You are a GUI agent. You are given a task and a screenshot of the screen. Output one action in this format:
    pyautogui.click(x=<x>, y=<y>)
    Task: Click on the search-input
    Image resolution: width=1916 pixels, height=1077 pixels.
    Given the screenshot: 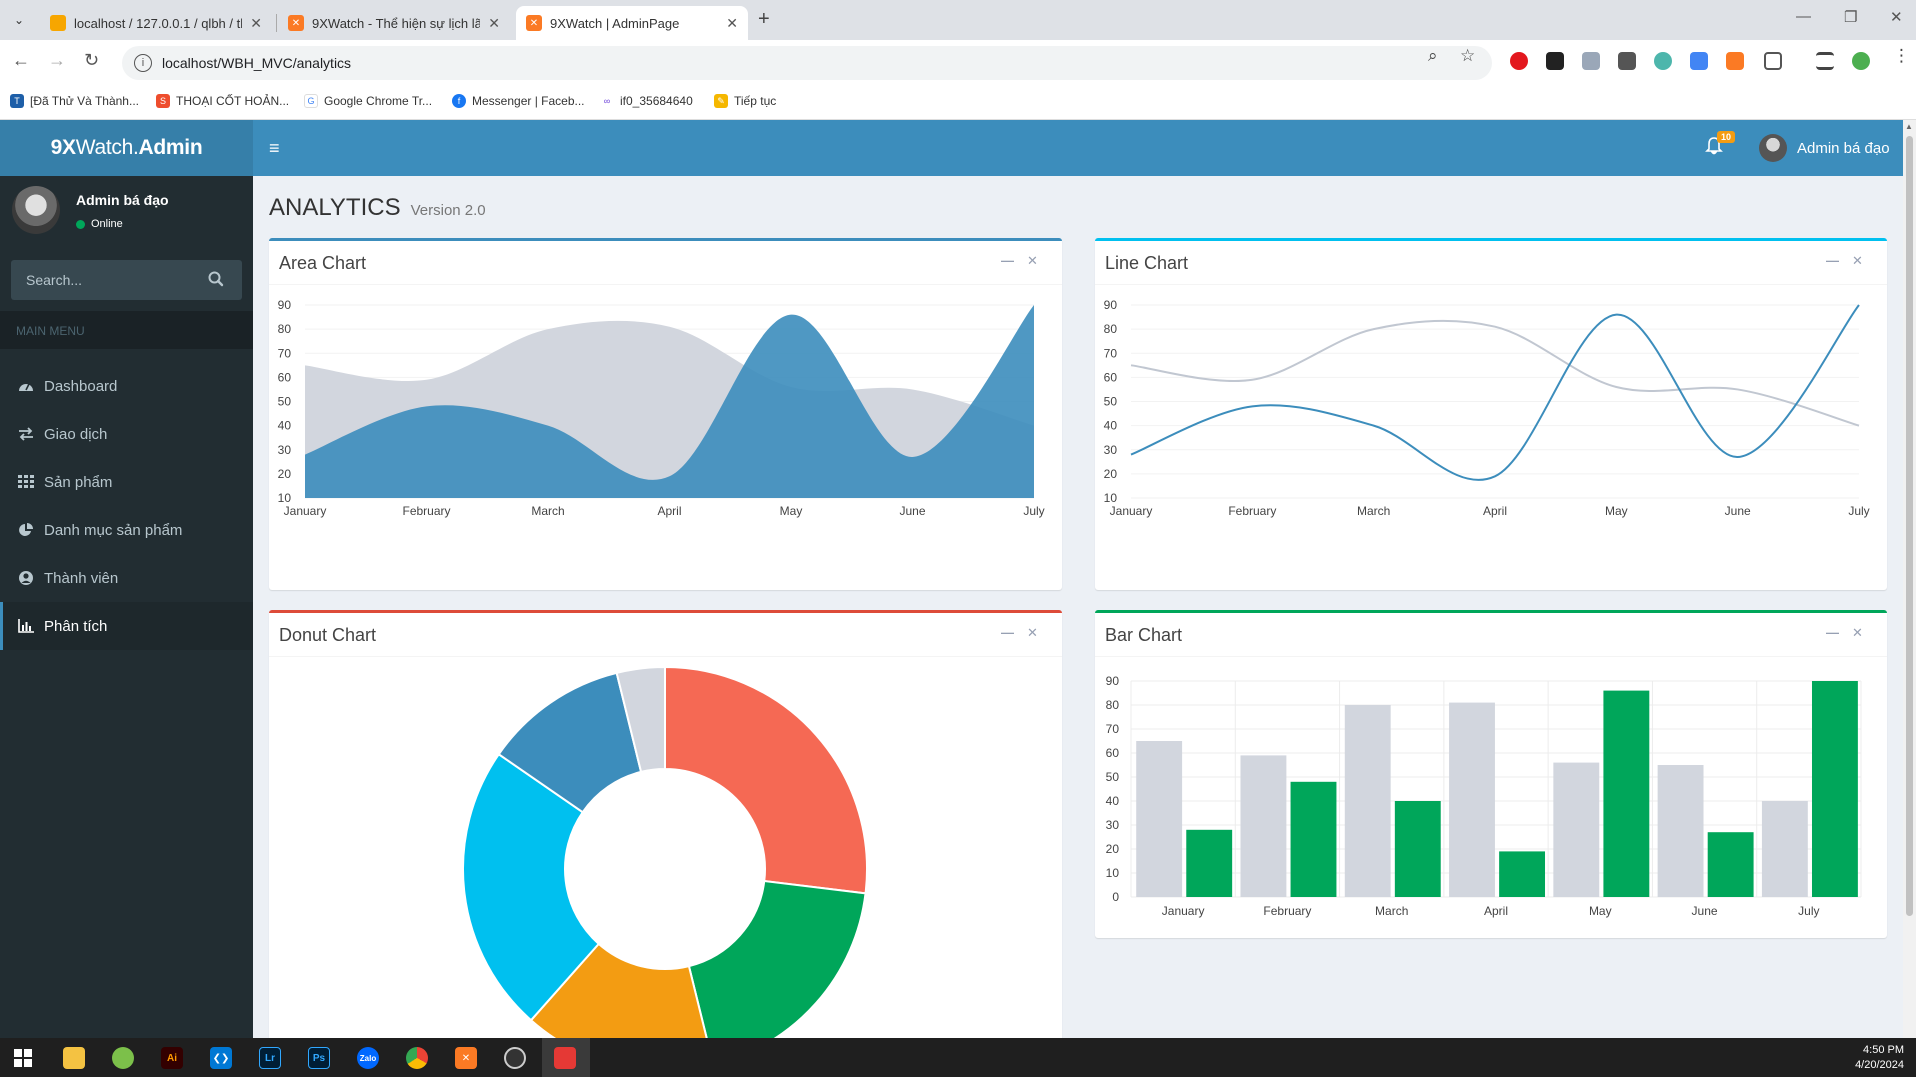 What is the action you would take?
    pyautogui.click(x=106, y=280)
    